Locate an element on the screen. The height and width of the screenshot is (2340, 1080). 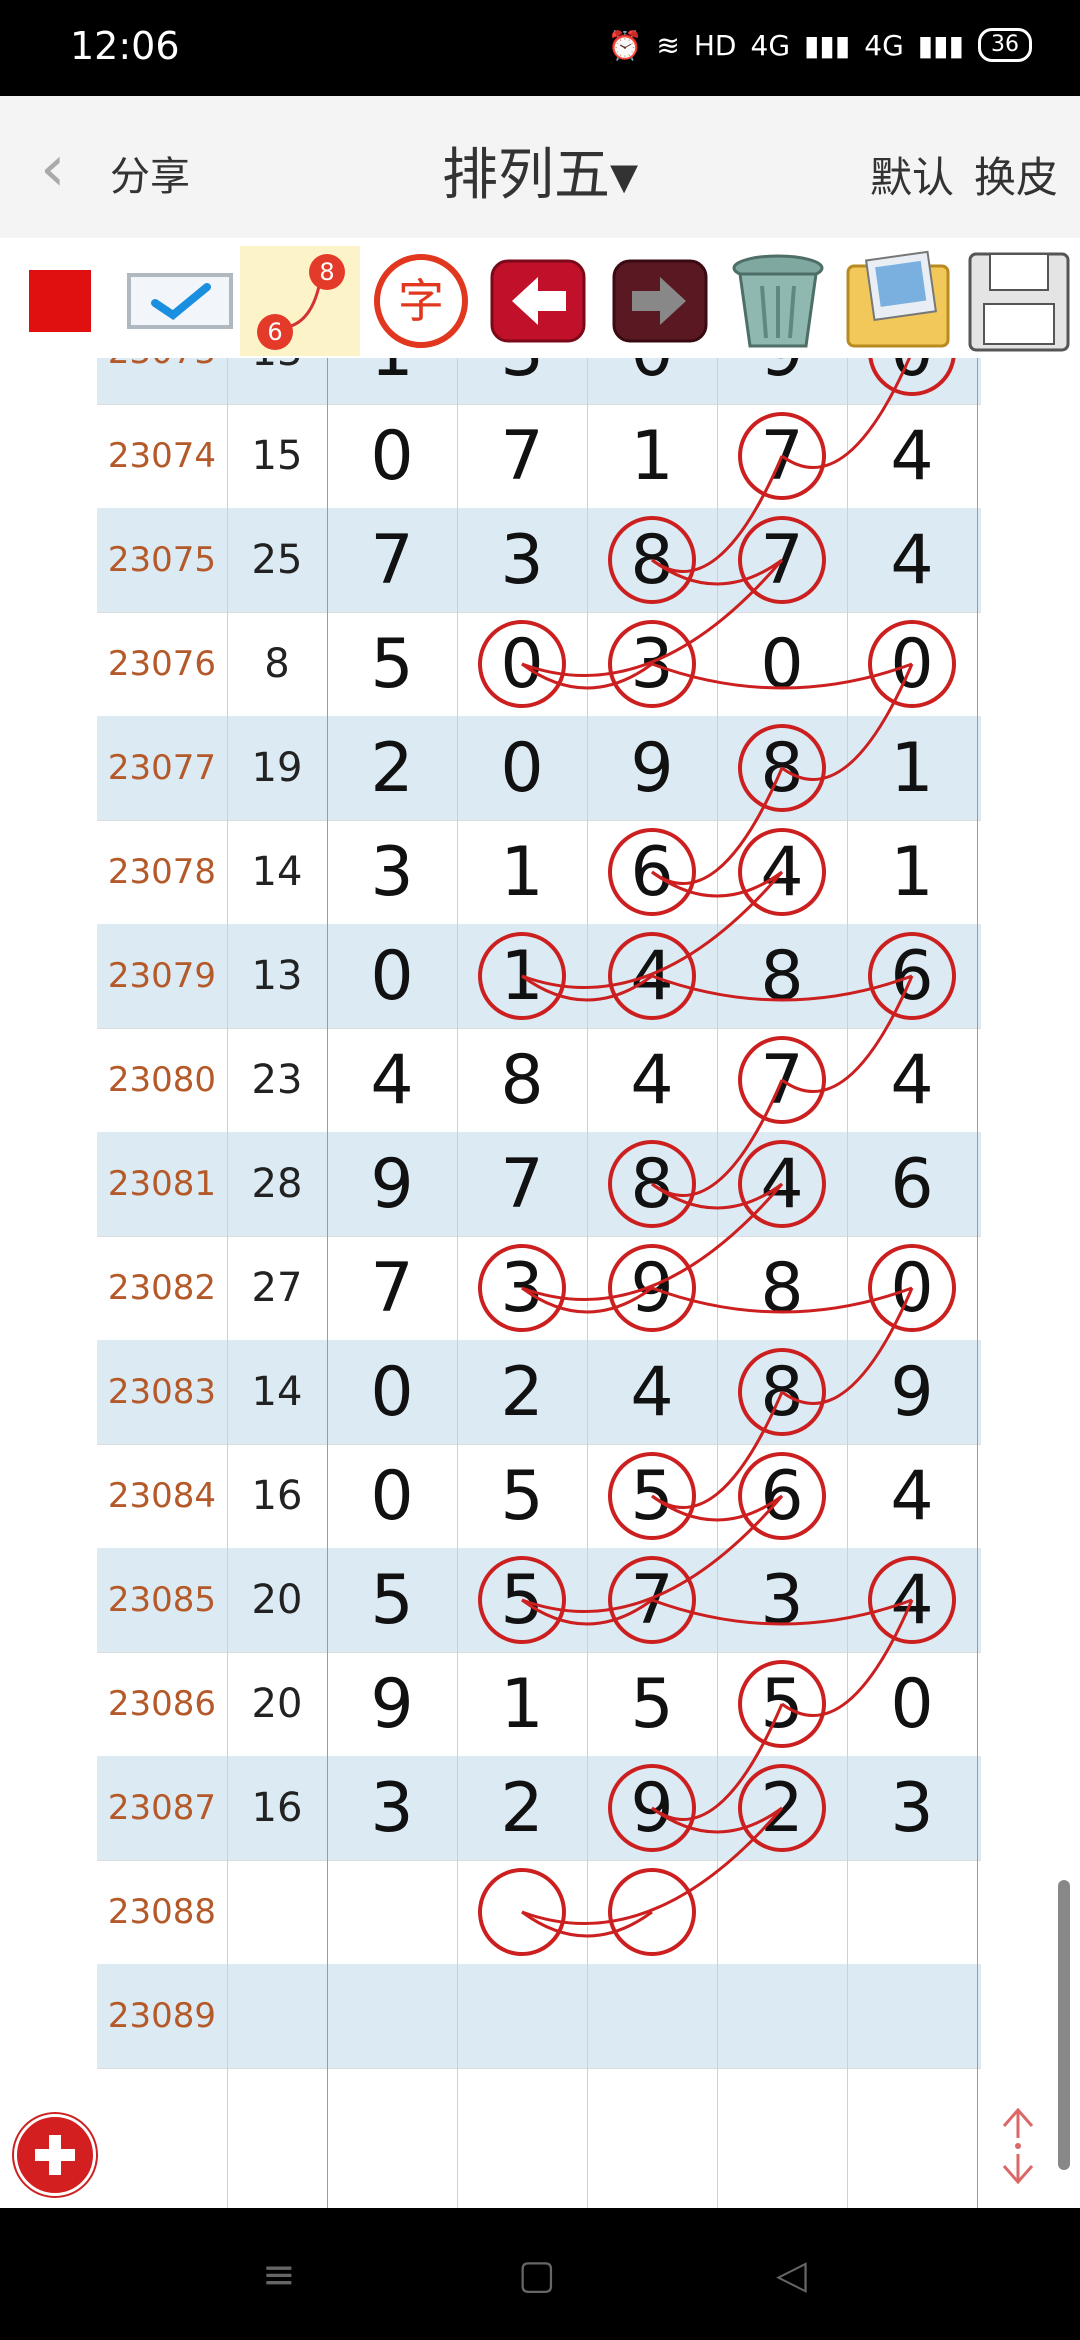
home-nav-icon: ▢ is located at coordinates (537, 2275).